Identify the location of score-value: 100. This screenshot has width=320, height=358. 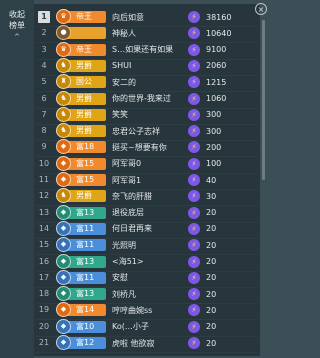
(214, 164).